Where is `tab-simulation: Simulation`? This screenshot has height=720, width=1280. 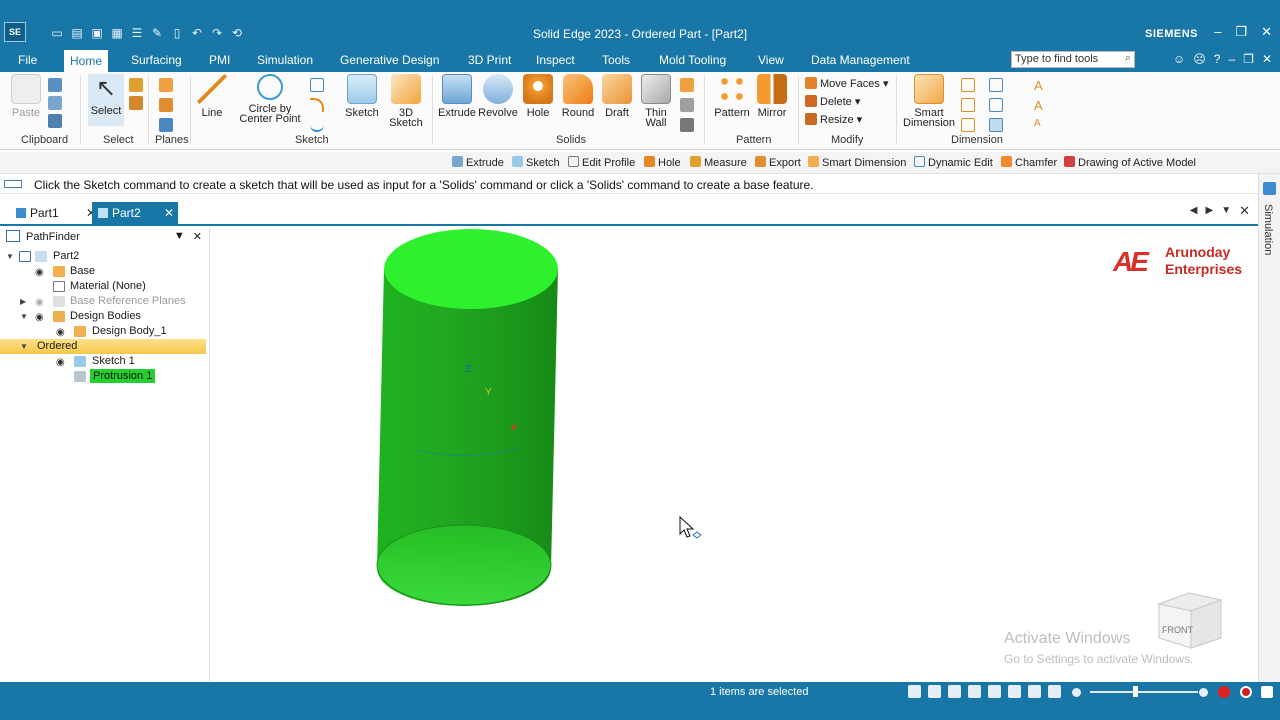 tab-simulation: Simulation is located at coordinates (285, 60).